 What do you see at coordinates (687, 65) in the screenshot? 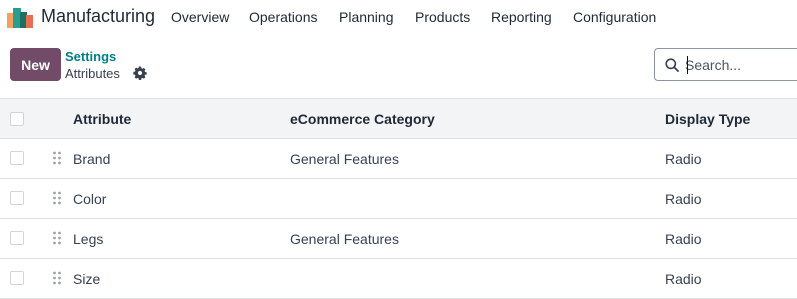
I see `text-cursor` at bounding box center [687, 65].